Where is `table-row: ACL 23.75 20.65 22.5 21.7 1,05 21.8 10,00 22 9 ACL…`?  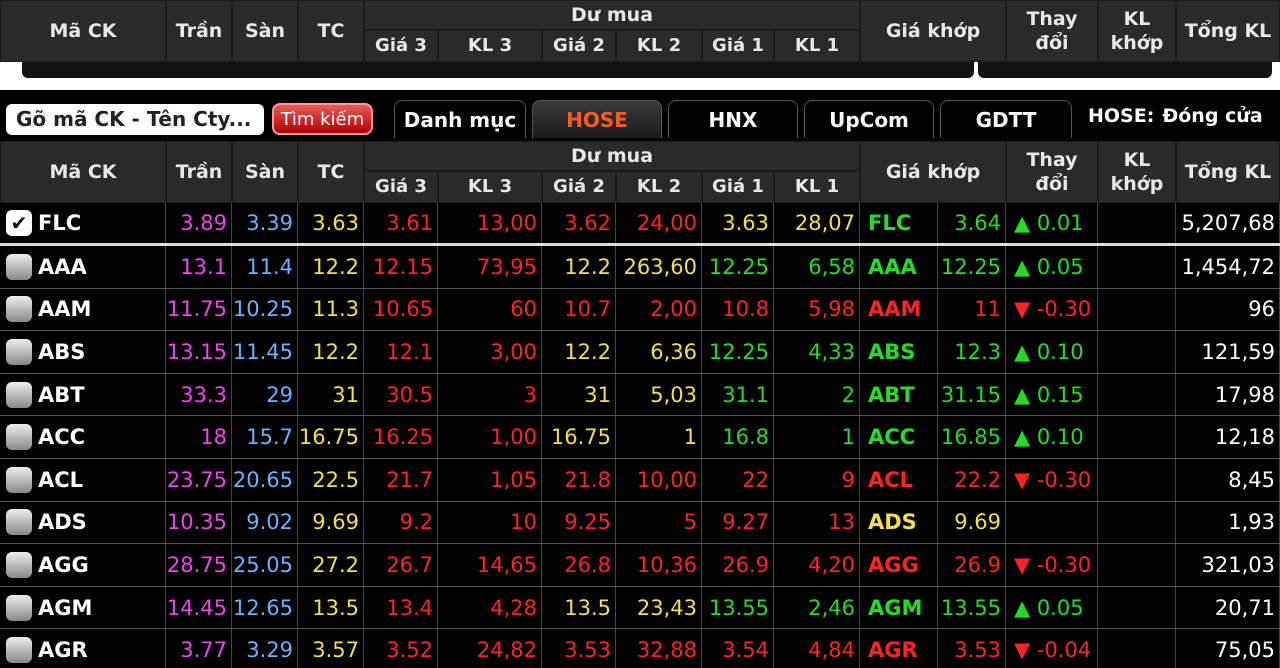 table-row: ACL 23.75 20.65 22.5 21.7 1,05 21.8 10,00 22 9 ACL… is located at coordinates (640, 480).